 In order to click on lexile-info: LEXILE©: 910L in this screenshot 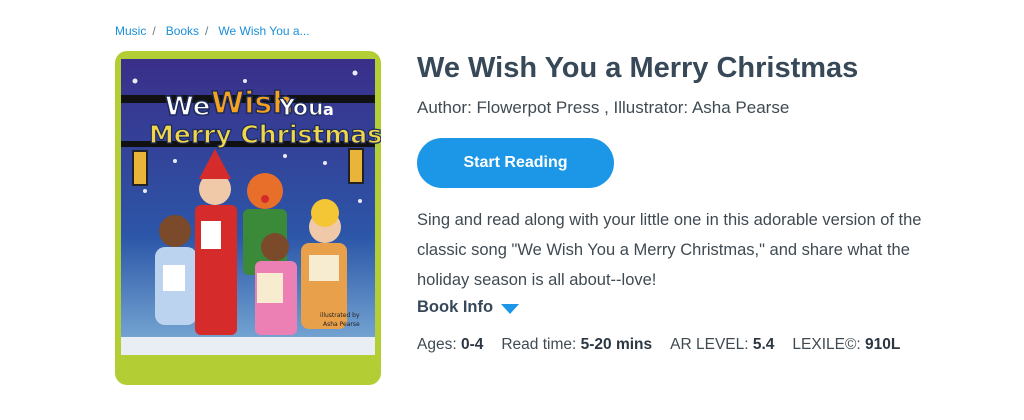, I will do `click(846, 345)`.